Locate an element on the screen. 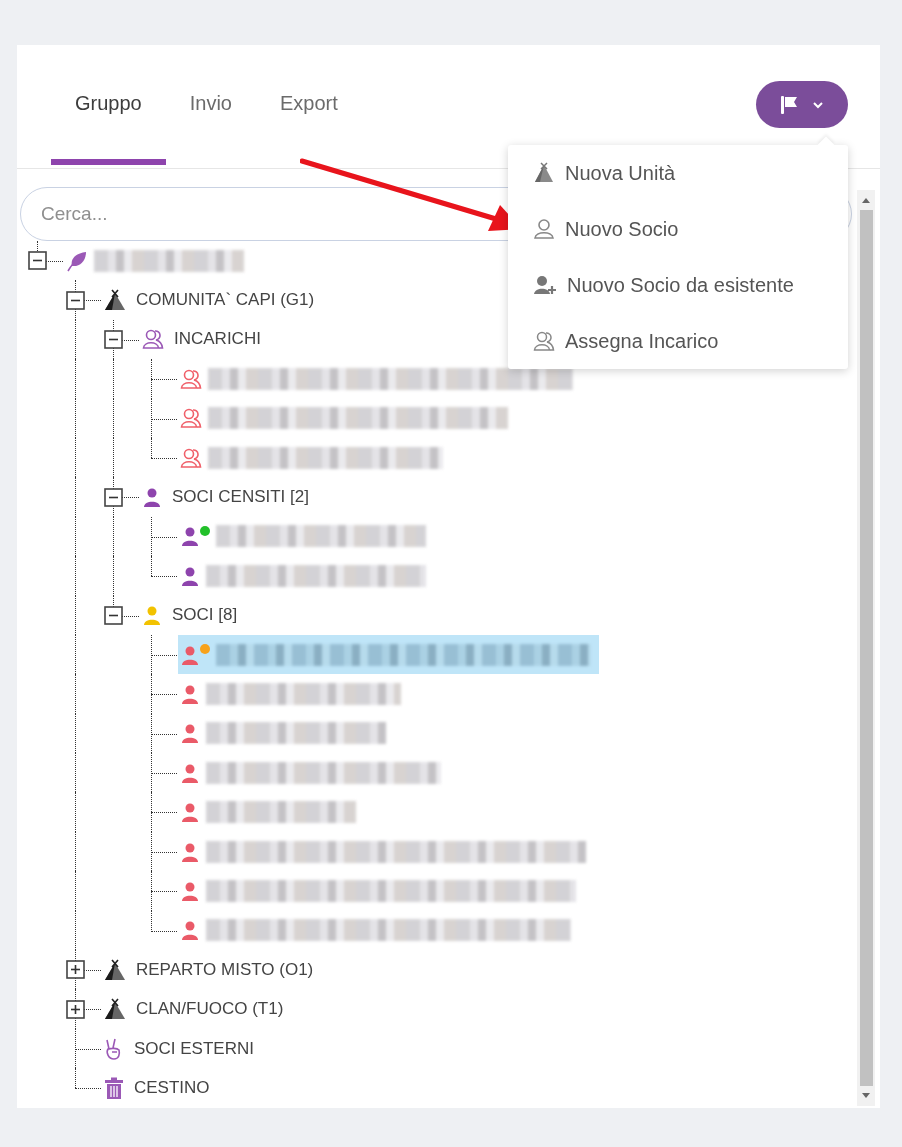 The width and height of the screenshot is (902, 1147). caret-icon is located at coordinates (818, 104).